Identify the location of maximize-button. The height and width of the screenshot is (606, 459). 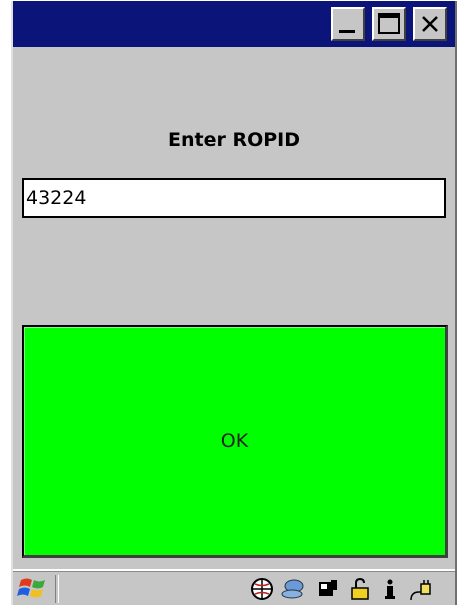
(389, 24).